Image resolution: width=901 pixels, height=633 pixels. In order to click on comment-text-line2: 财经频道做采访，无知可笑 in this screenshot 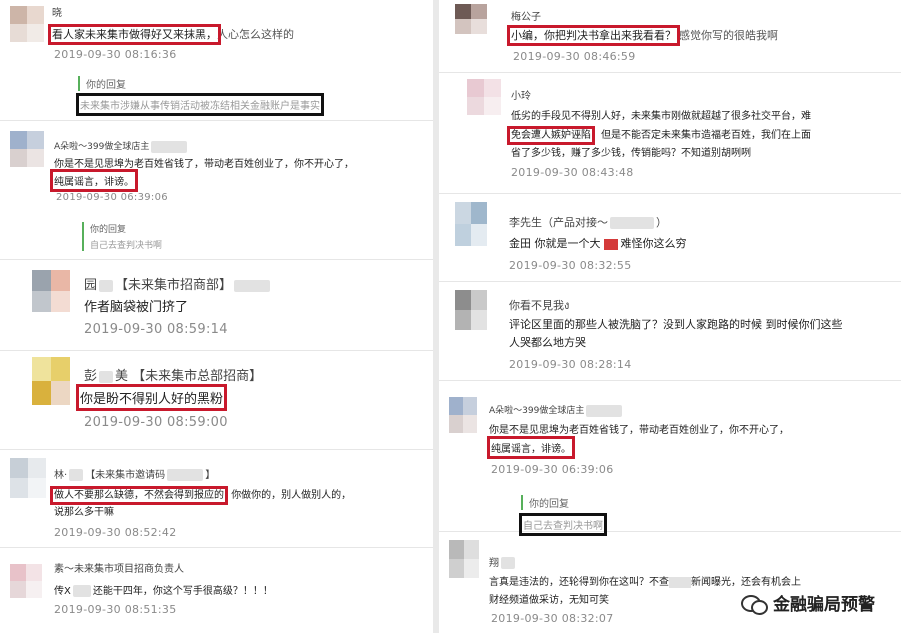, I will do `click(549, 600)`.